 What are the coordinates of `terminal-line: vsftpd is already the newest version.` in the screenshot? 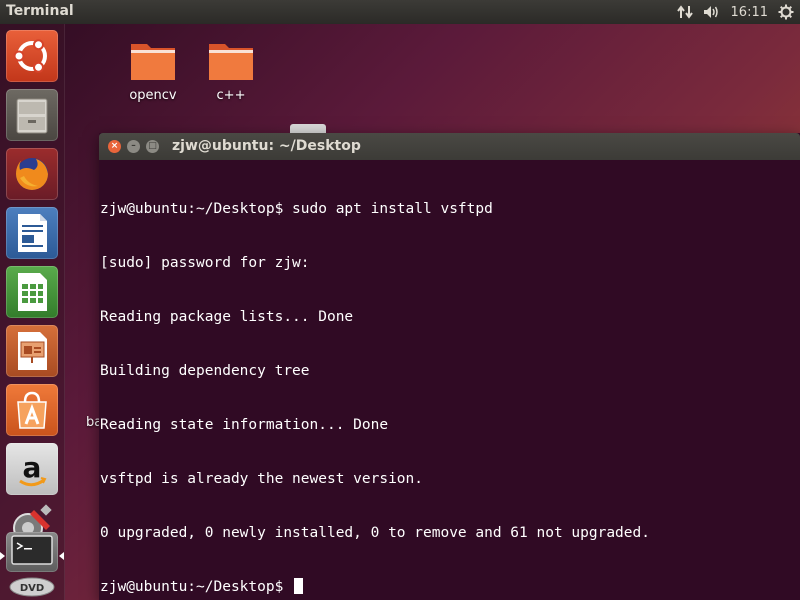 It's located at (262, 479).